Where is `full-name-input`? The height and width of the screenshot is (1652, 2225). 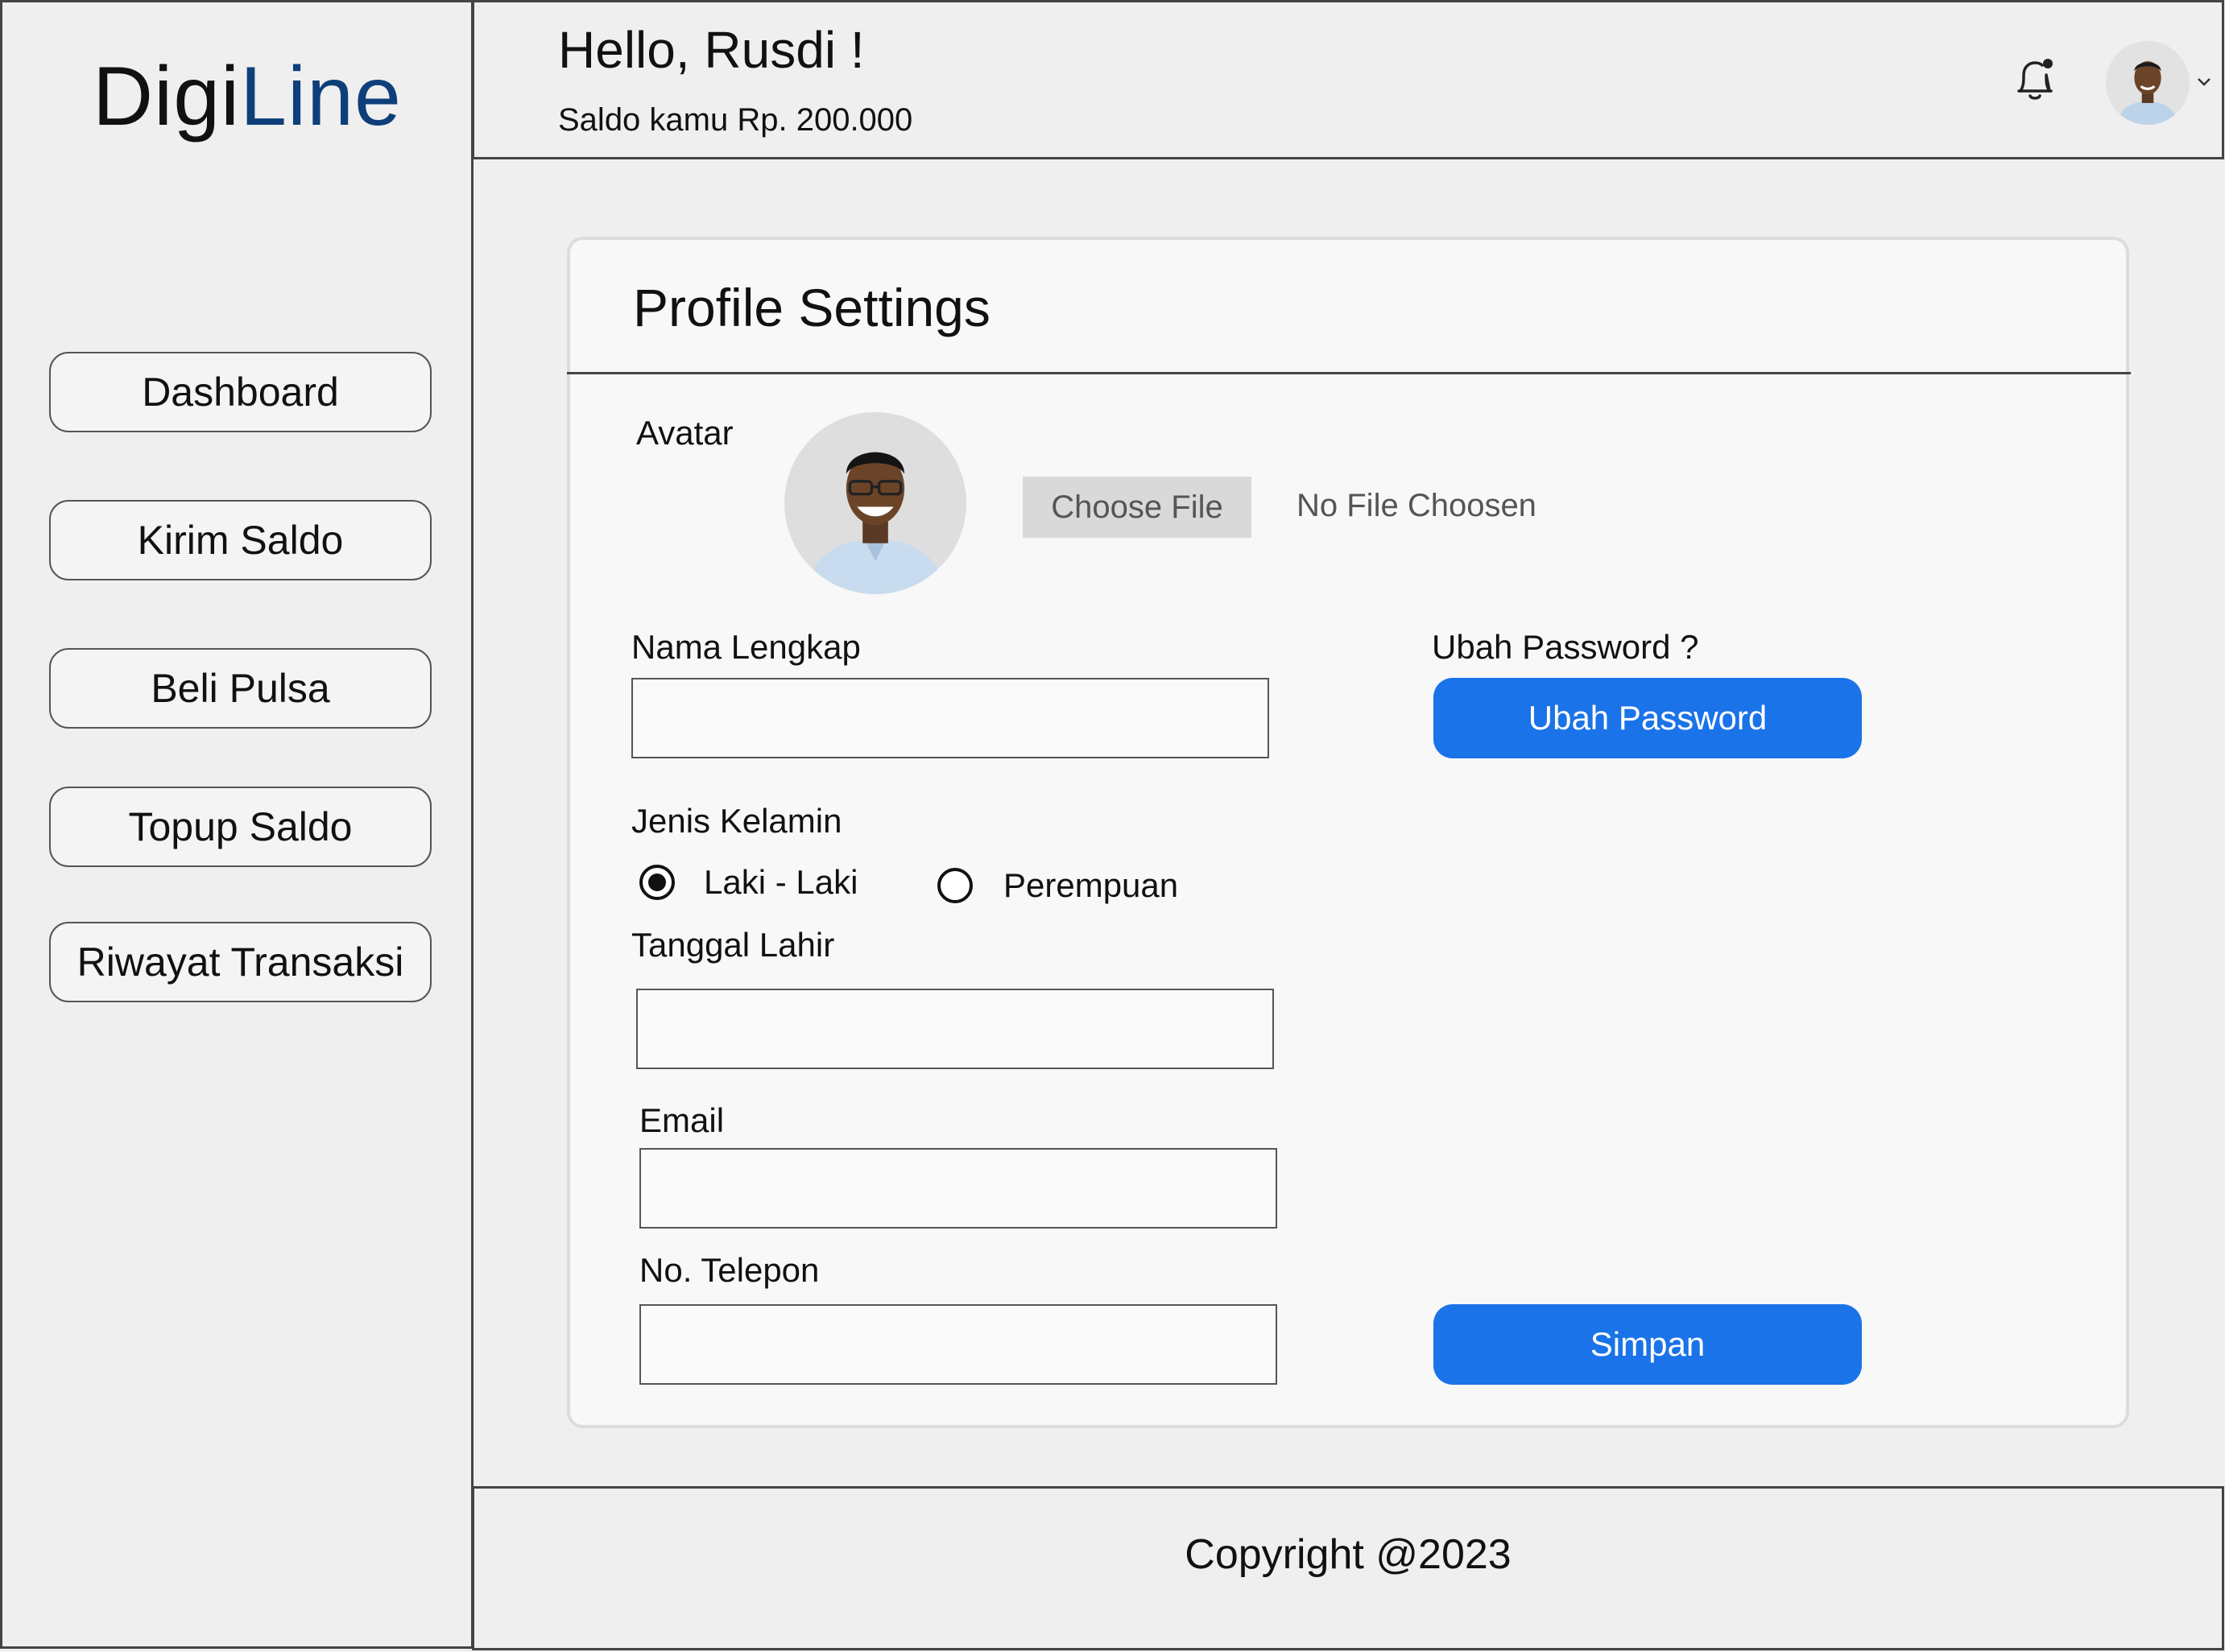 full-name-input is located at coordinates (950, 718).